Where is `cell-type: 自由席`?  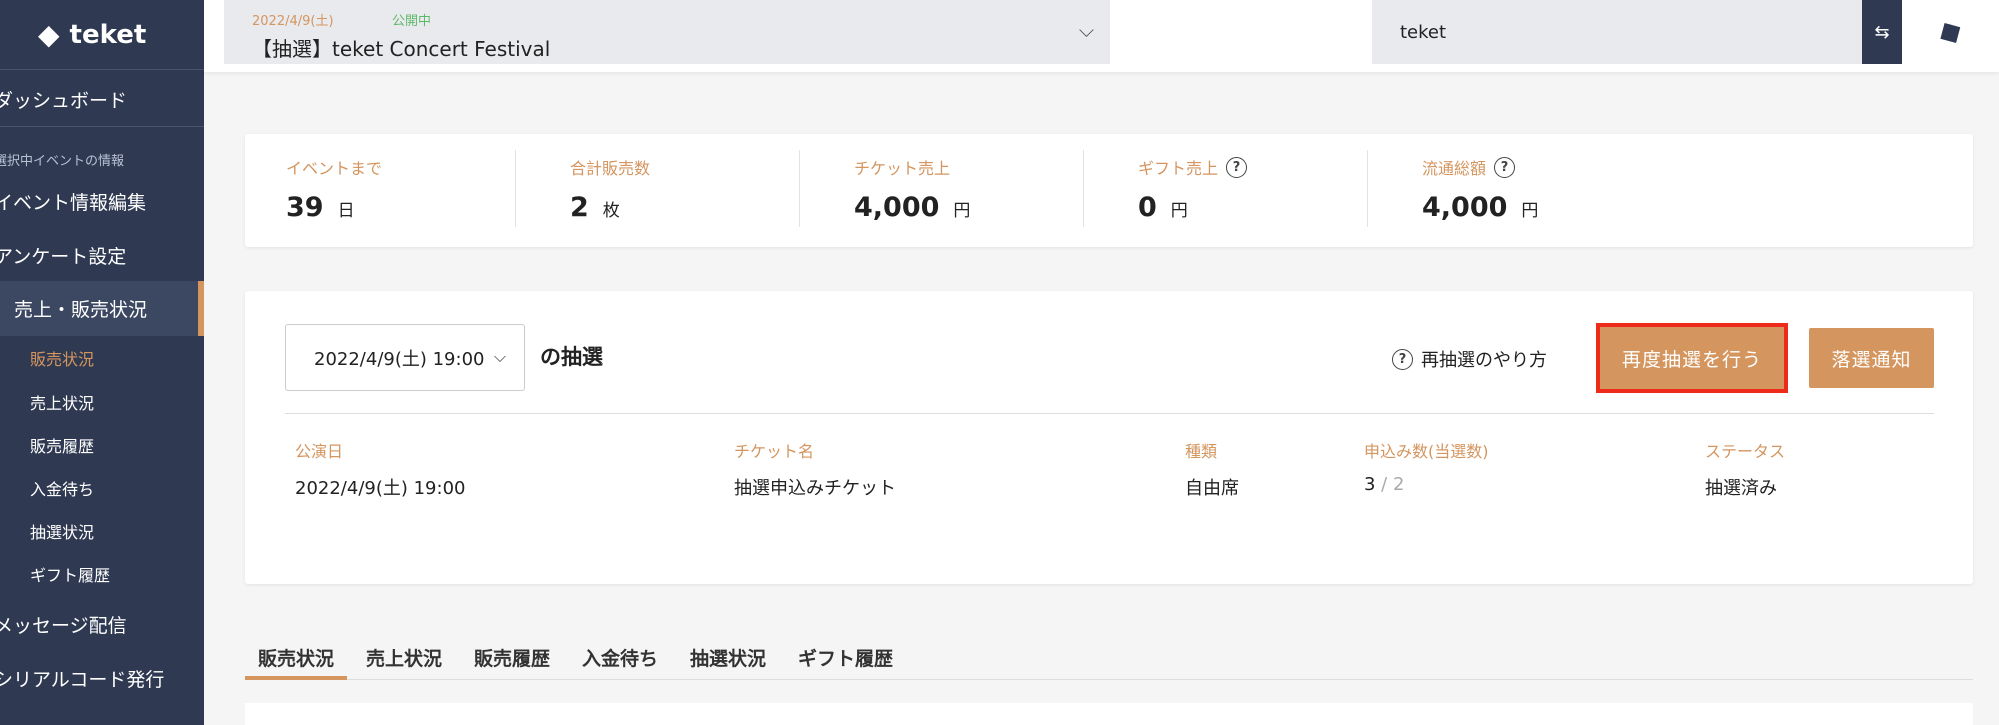
cell-type: 自由席 is located at coordinates (1212, 488).